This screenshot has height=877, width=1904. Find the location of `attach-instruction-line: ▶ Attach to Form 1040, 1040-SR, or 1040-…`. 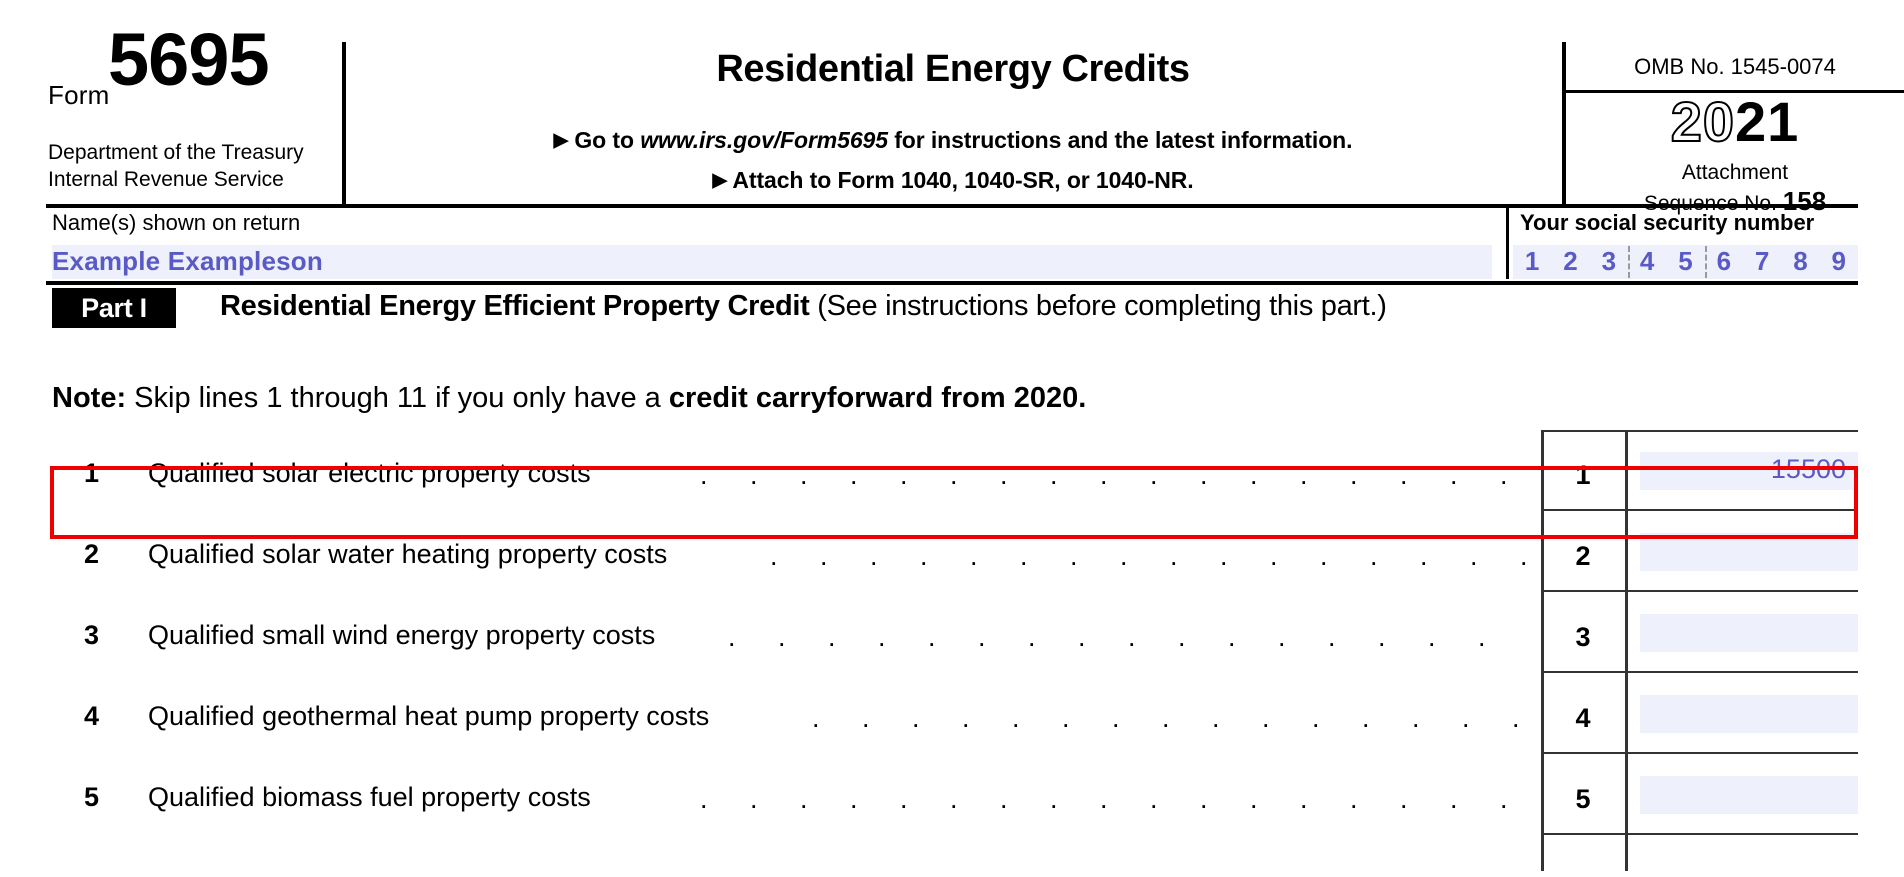

attach-instruction-line: ▶ Attach to Form 1040, 1040-SR, or 1040-… is located at coordinates (953, 180).